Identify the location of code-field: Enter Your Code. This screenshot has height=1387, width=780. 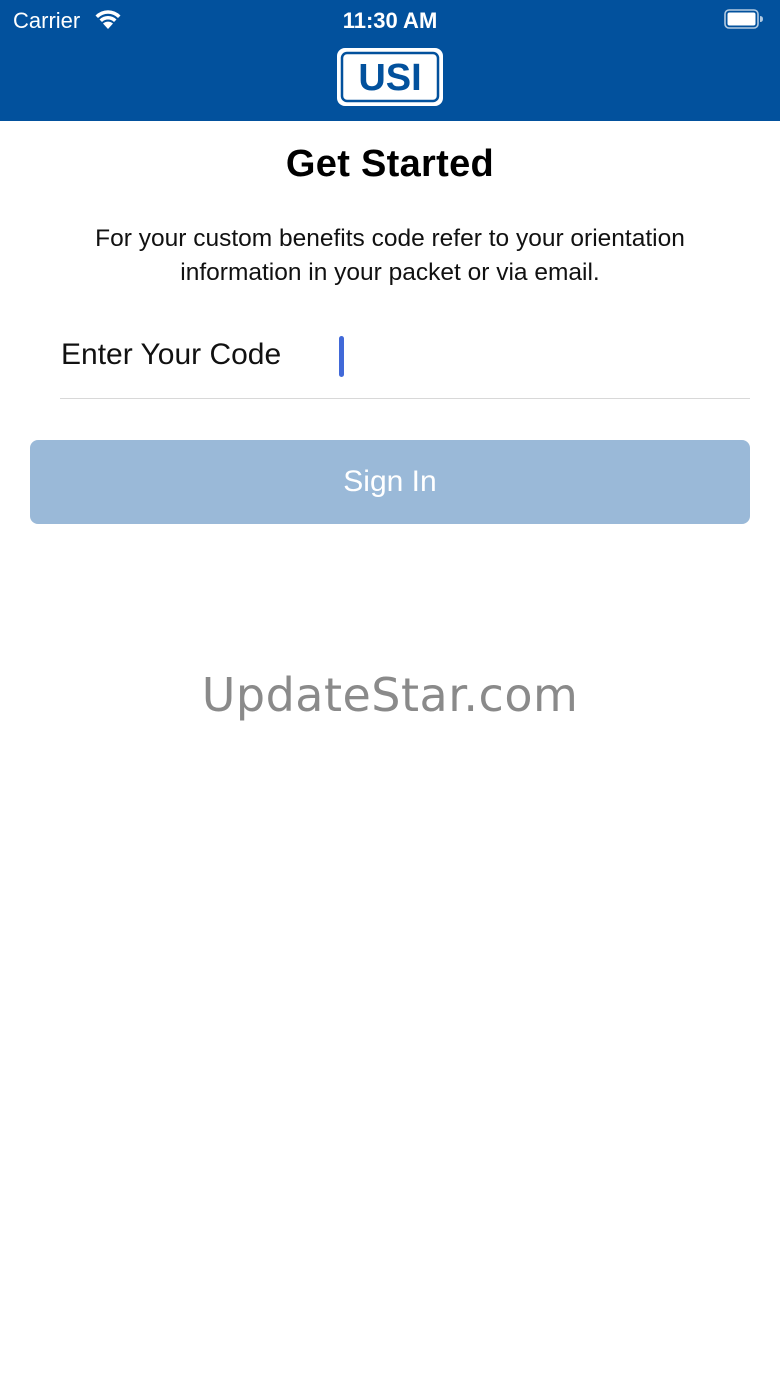
(405, 362).